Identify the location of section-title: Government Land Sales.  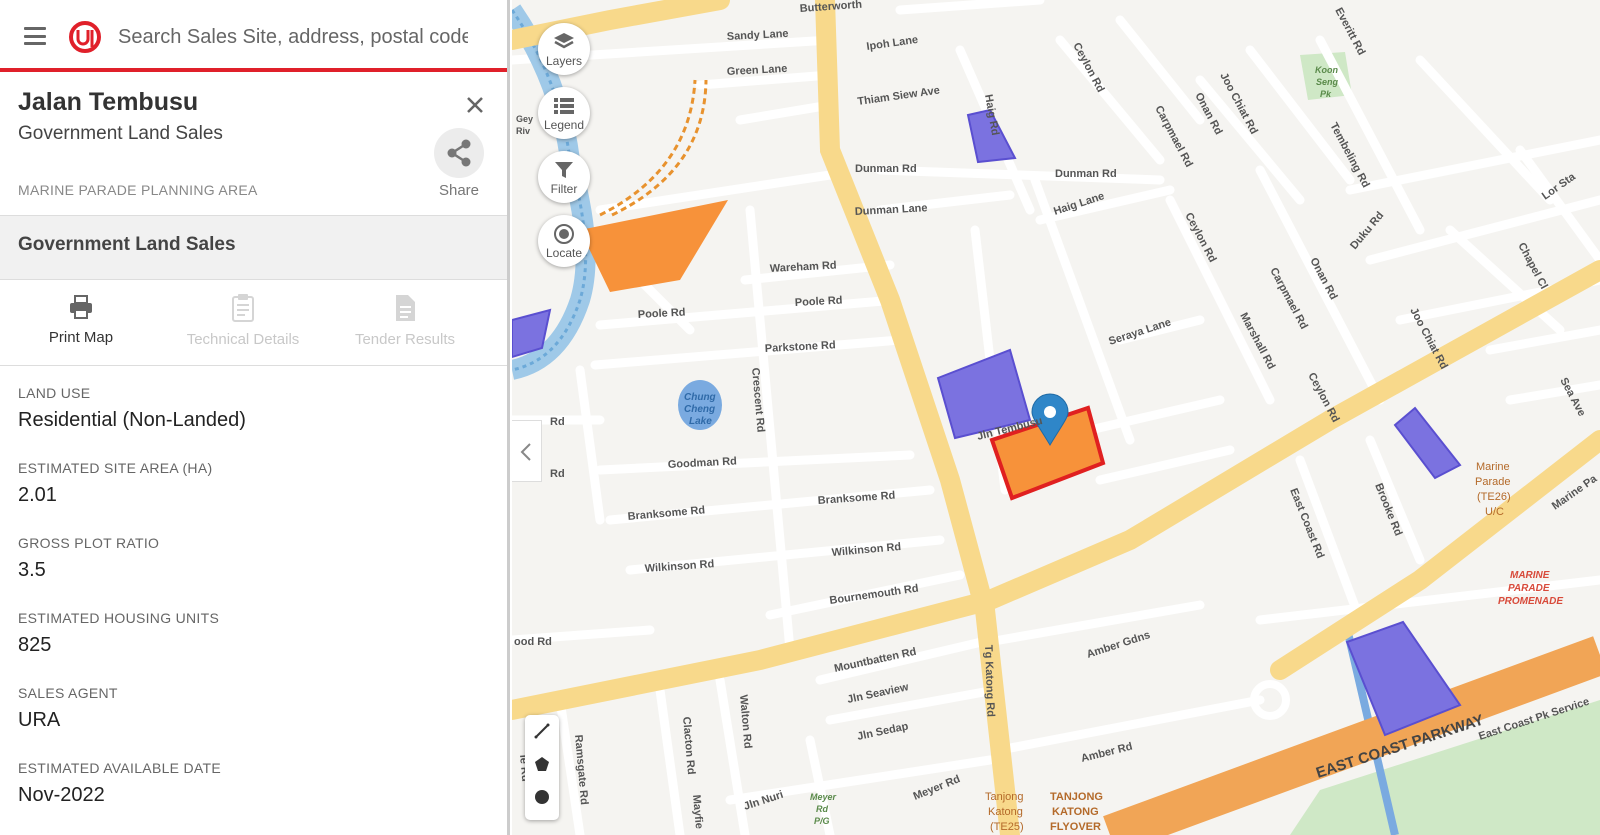
(127, 244).